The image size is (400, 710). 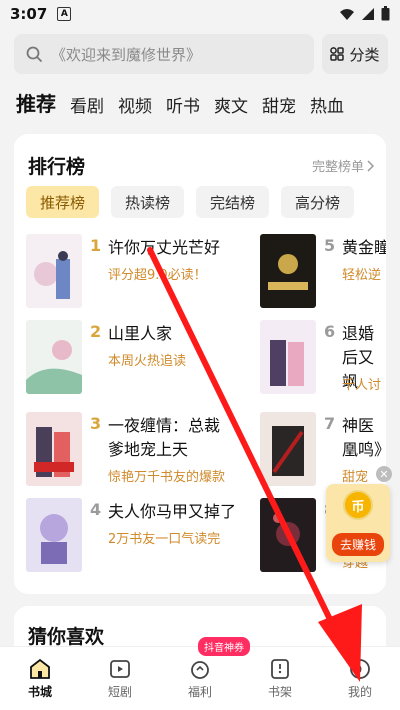 What do you see at coordinates (364, 247) in the screenshot?
I see `book-title: 黄金瞳` at bounding box center [364, 247].